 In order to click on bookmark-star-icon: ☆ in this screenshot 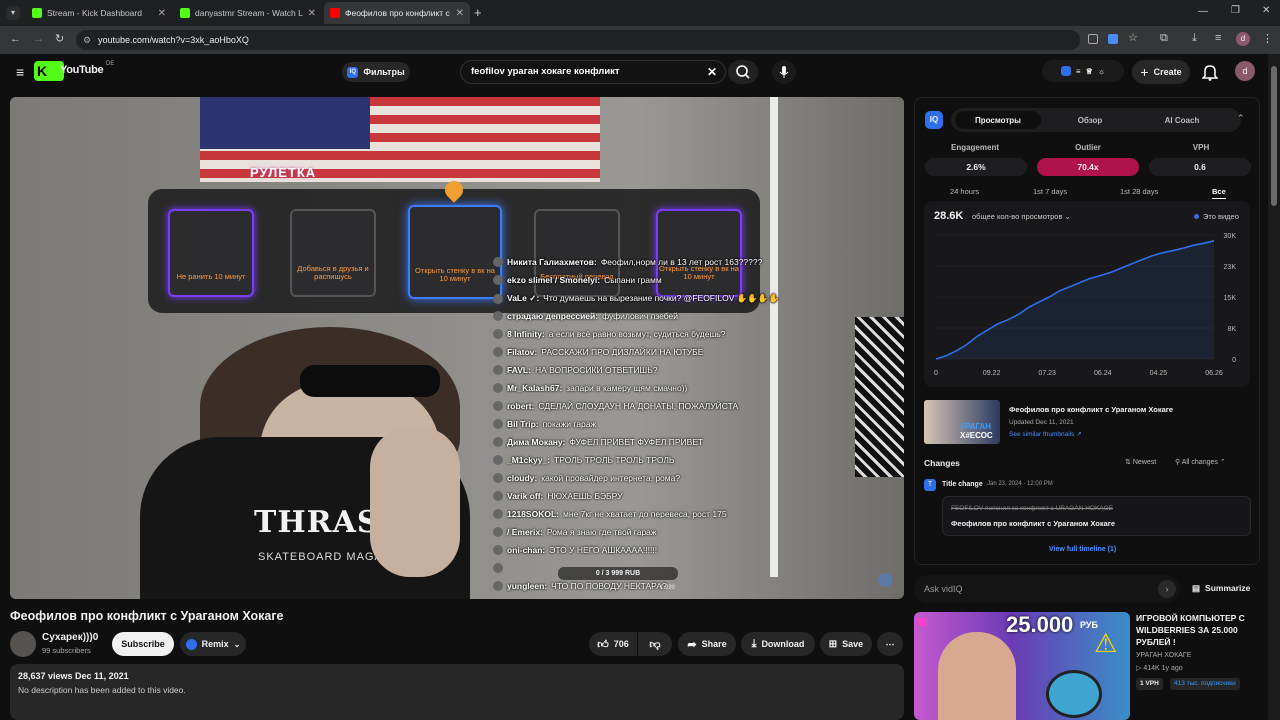, I will do `click(1133, 37)`.